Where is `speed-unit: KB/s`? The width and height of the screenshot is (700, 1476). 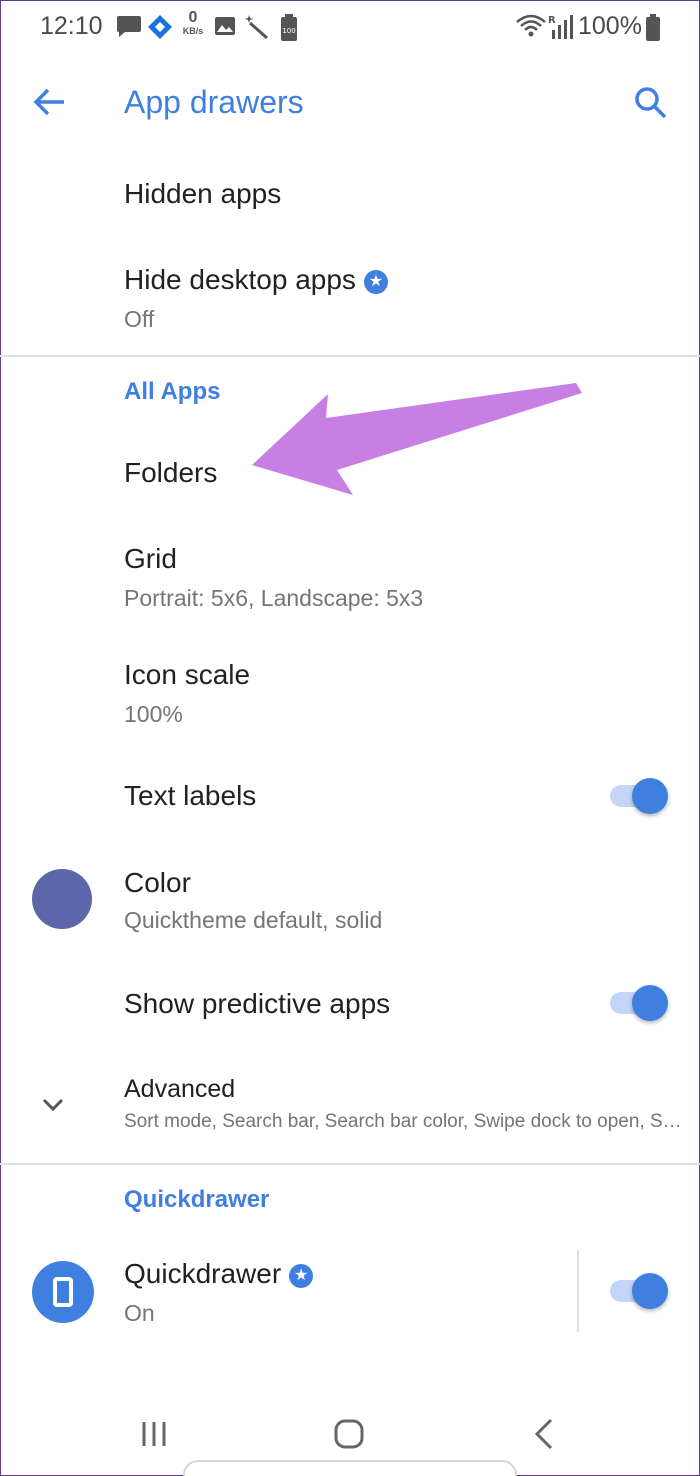
speed-unit: KB/s is located at coordinates (193, 31).